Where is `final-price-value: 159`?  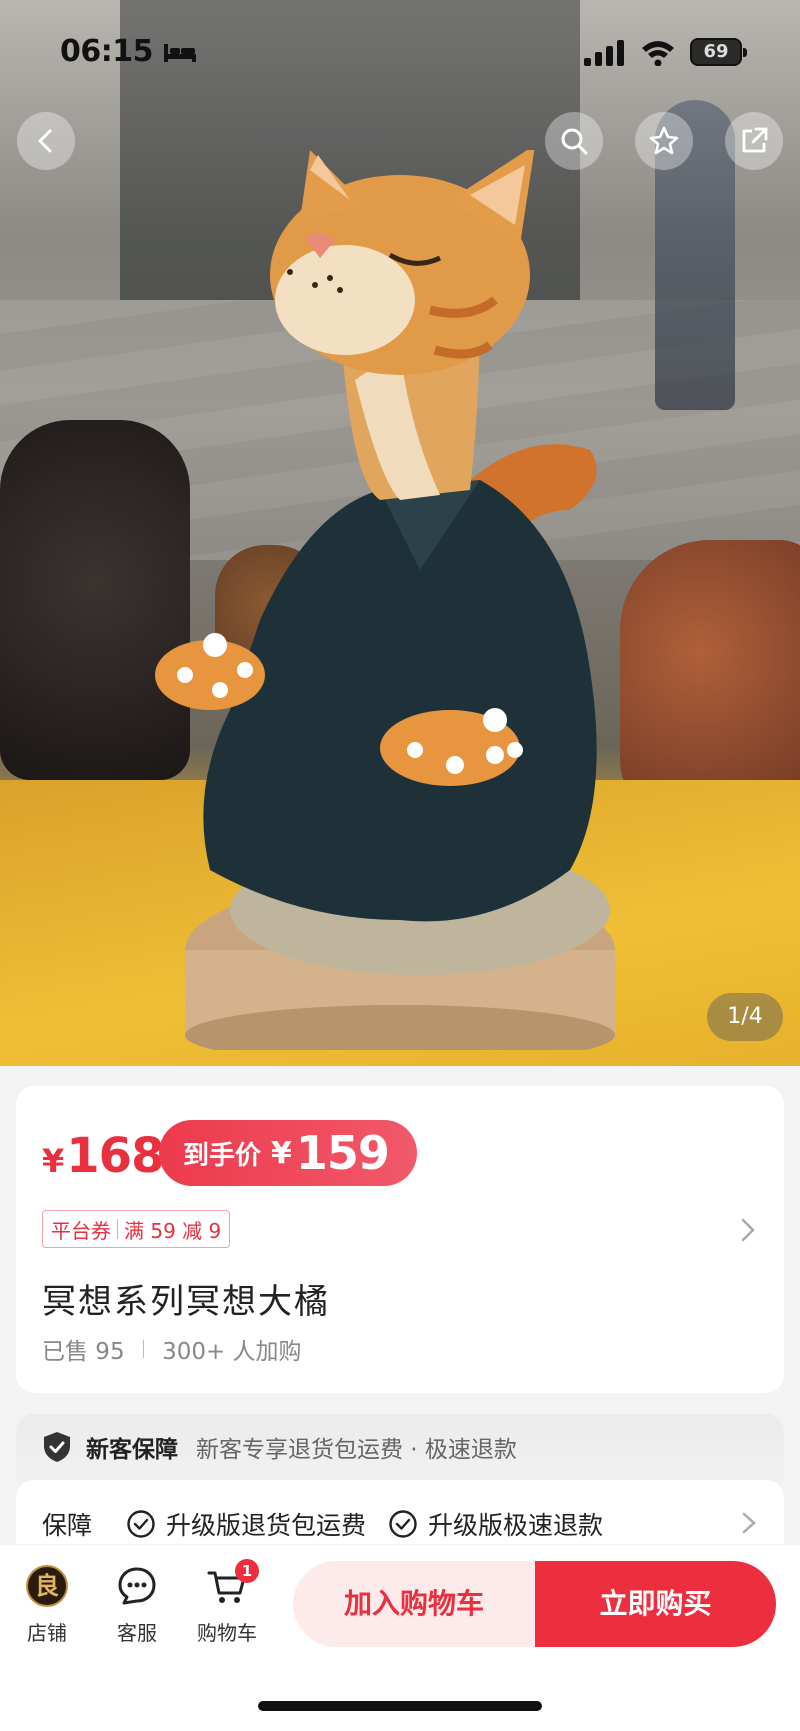
final-price-value: 159 is located at coordinates (342, 1153).